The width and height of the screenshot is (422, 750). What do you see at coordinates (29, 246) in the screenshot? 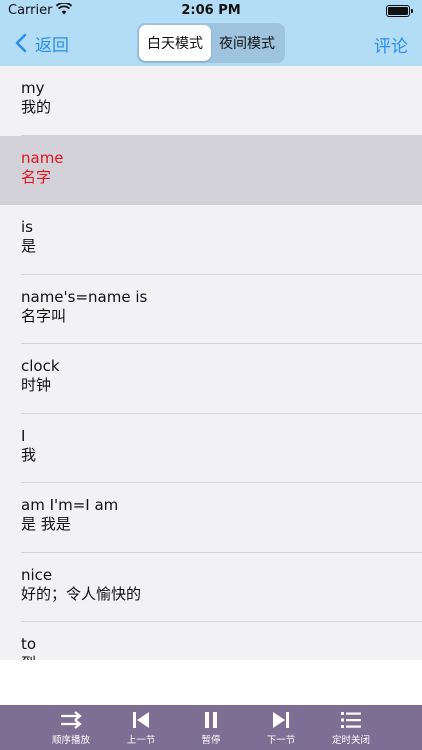
I see `word-chinese: 是` at bounding box center [29, 246].